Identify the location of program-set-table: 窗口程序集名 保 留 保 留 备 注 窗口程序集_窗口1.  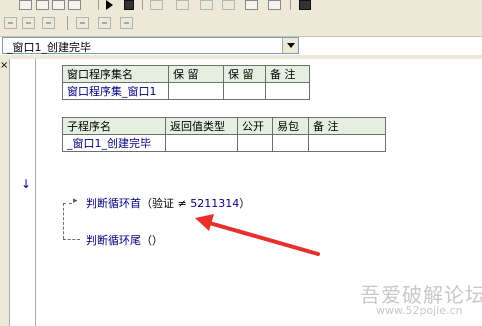
(186, 82).